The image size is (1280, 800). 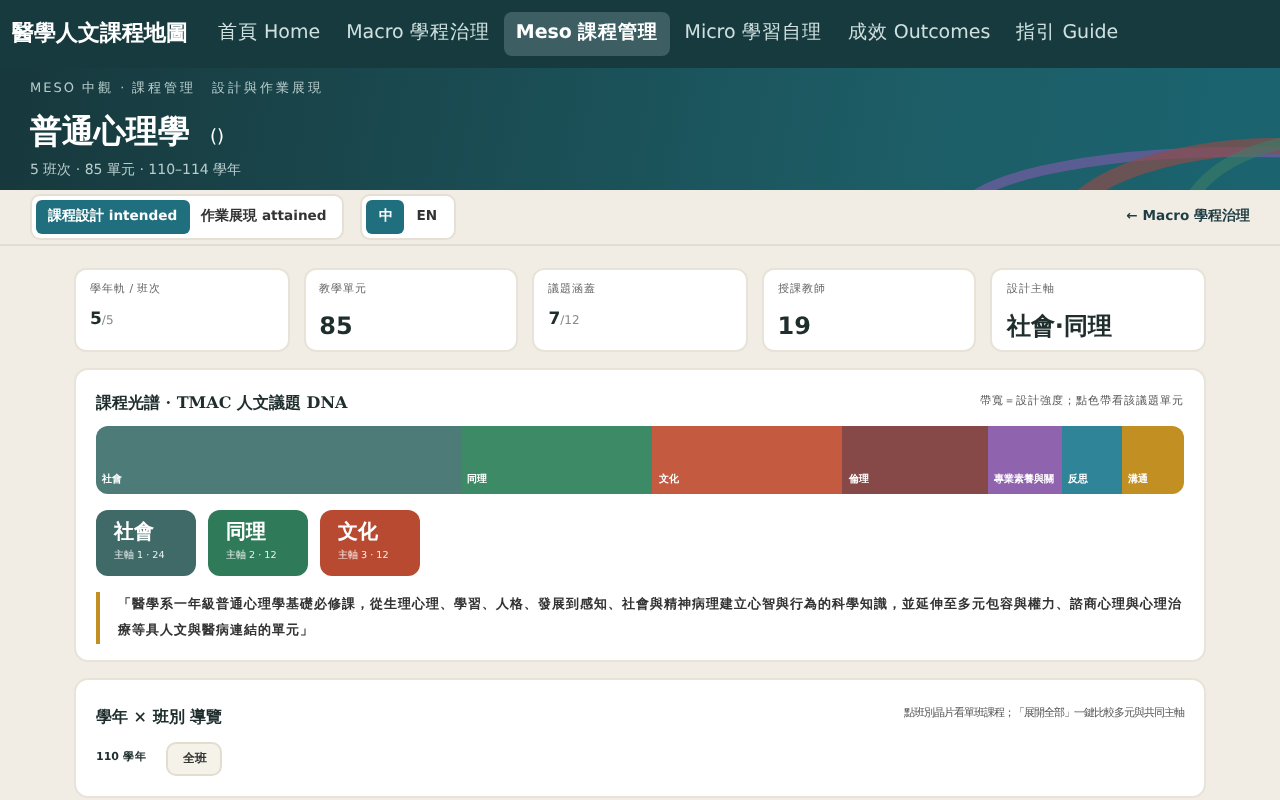 What do you see at coordinates (587, 34) in the screenshot?
I see `nav-tab: Meso 課程管理` at bounding box center [587, 34].